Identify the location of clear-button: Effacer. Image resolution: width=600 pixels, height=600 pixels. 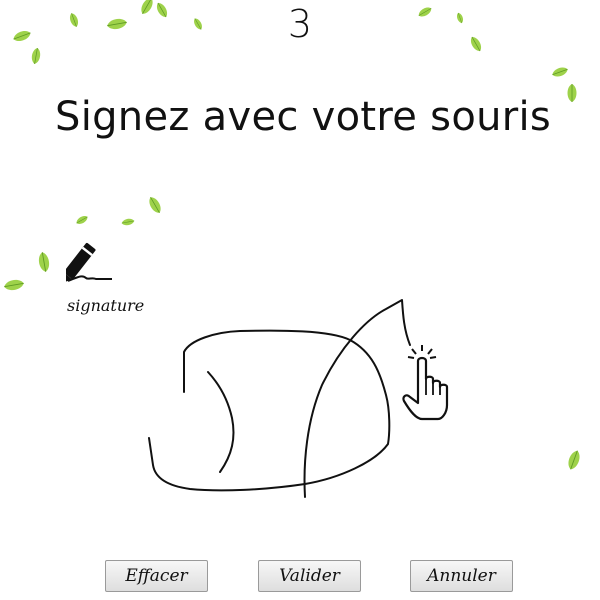
(156, 576).